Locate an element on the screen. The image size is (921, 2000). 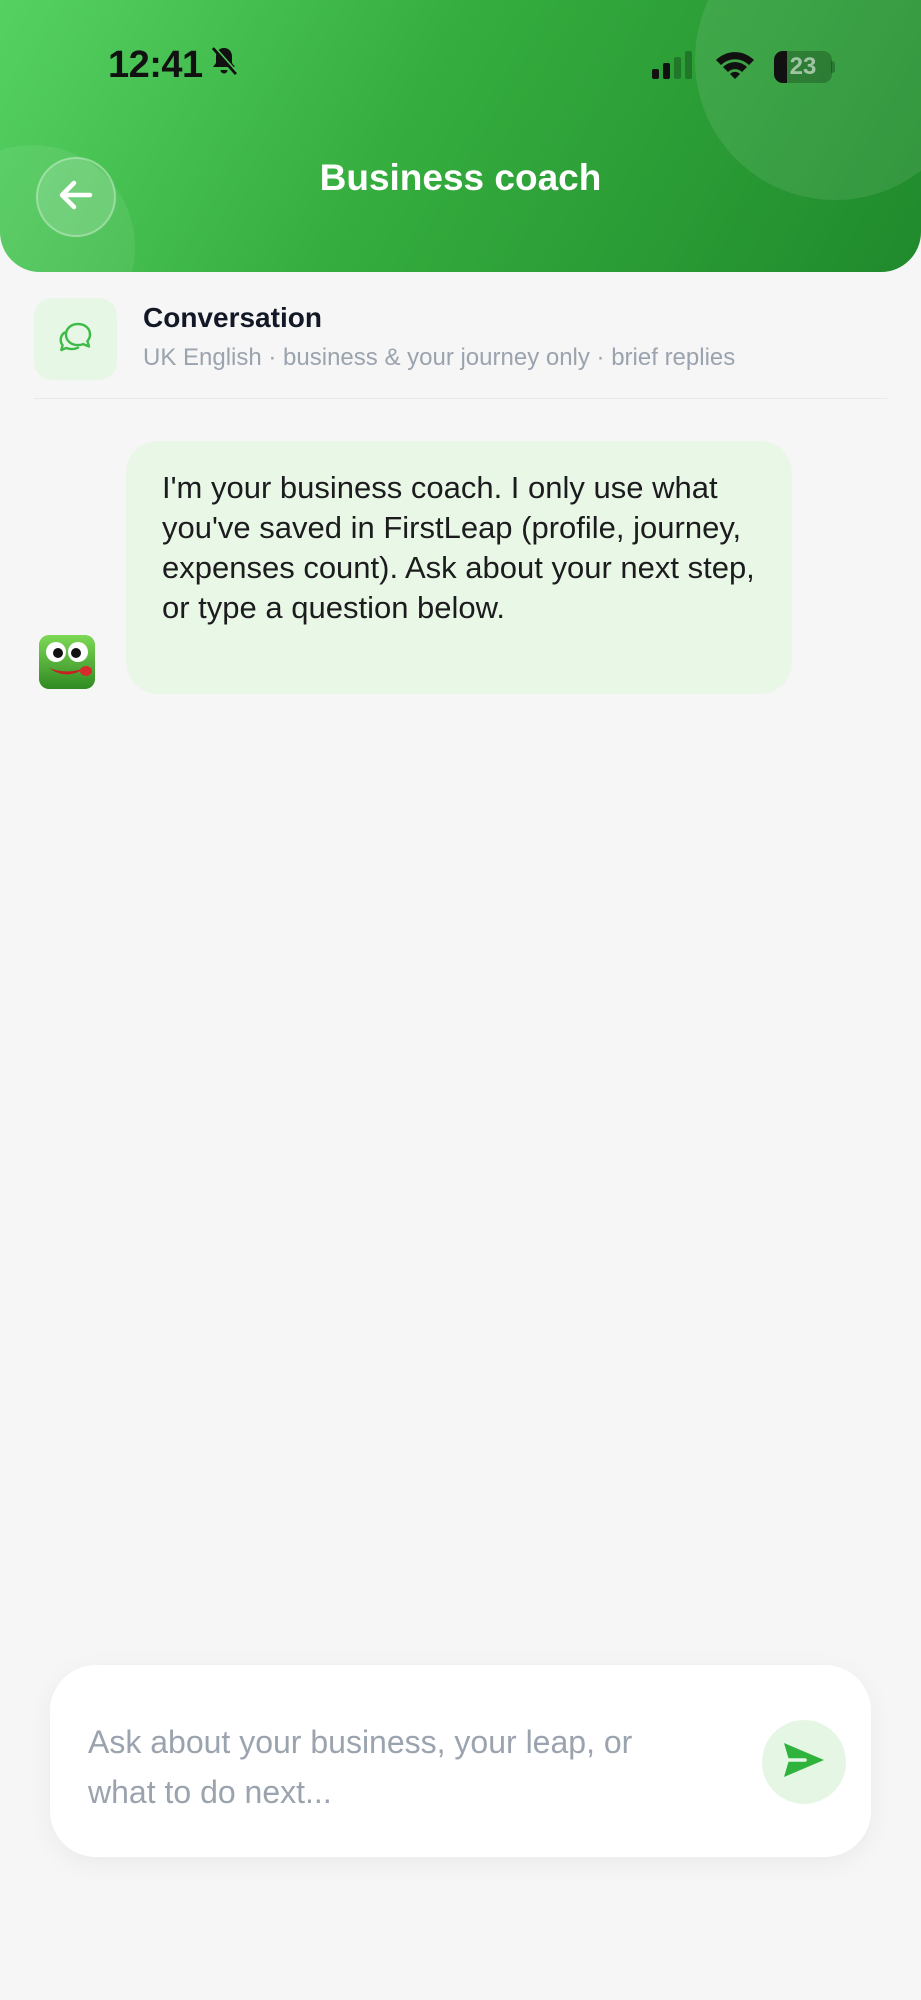
chat-bubbles-icon is located at coordinates (76, 339).